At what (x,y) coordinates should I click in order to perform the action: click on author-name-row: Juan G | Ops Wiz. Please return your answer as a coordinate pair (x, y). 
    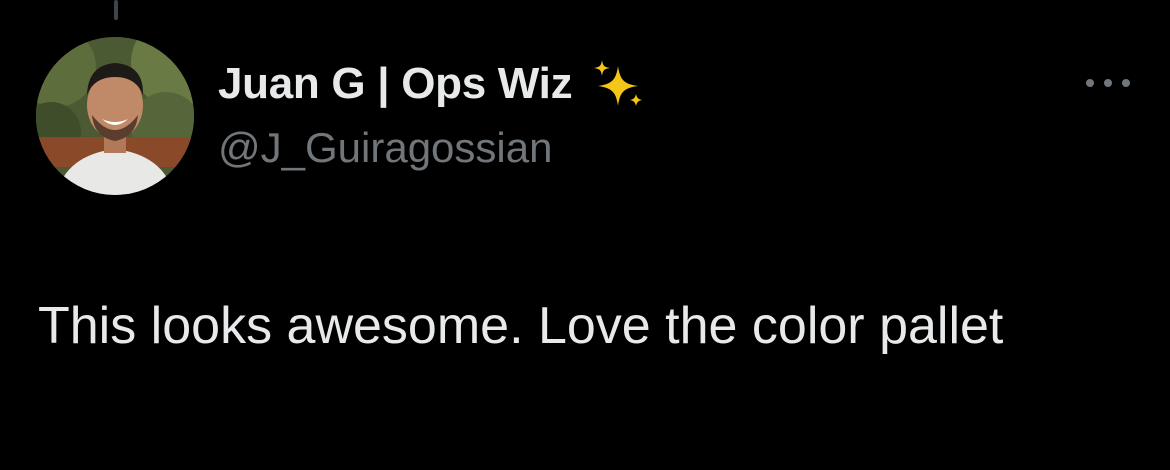
    Looking at the image, I should click on (432, 84).